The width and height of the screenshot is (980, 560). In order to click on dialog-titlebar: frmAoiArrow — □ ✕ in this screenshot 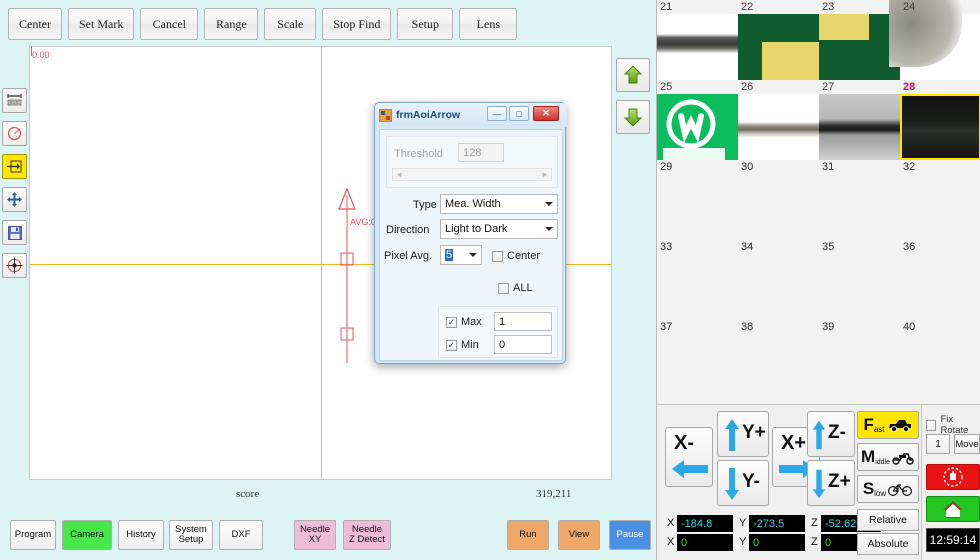, I will do `click(471, 115)`.